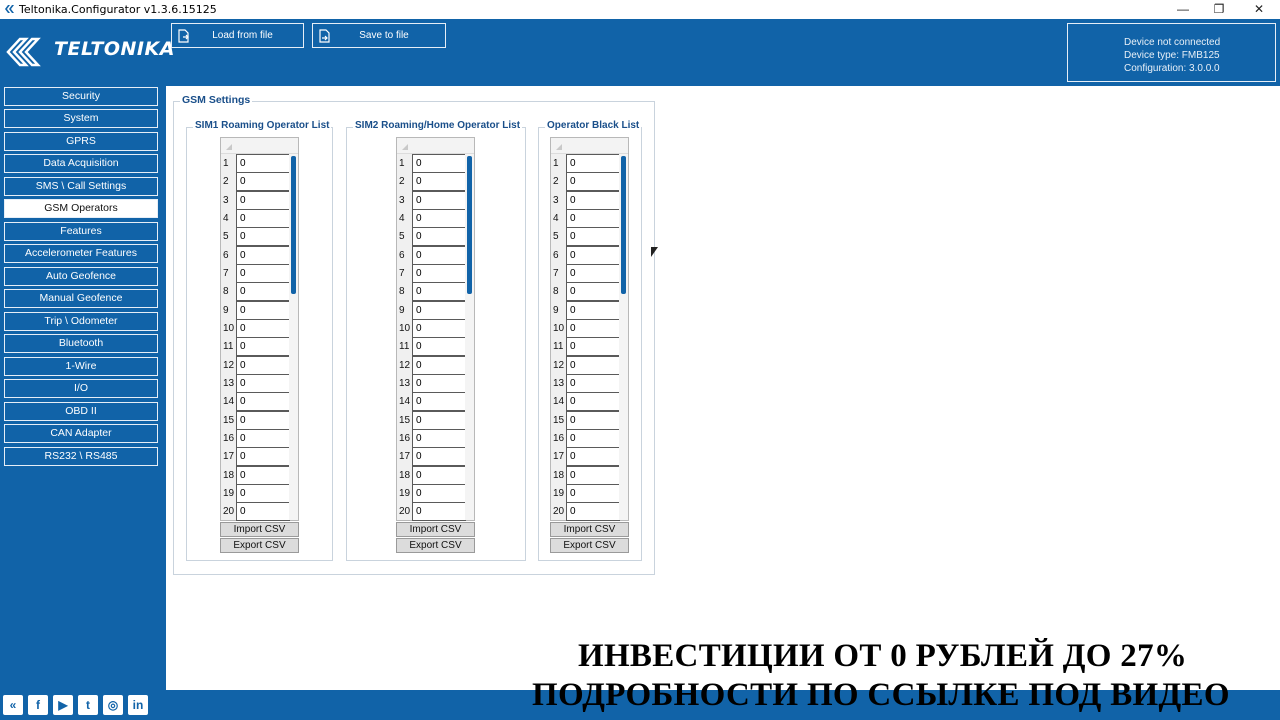 The height and width of the screenshot is (720, 1280). What do you see at coordinates (81, 456) in the screenshot?
I see `sidebar-item-rs232-rs485: RS232 \ RS485` at bounding box center [81, 456].